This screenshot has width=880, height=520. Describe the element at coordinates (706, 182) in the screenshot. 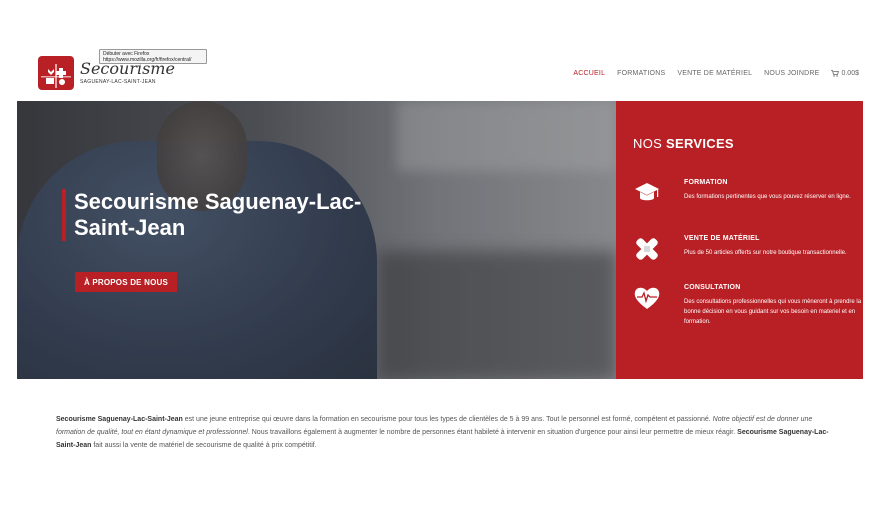

I see `service-title: FORMATION` at that location.